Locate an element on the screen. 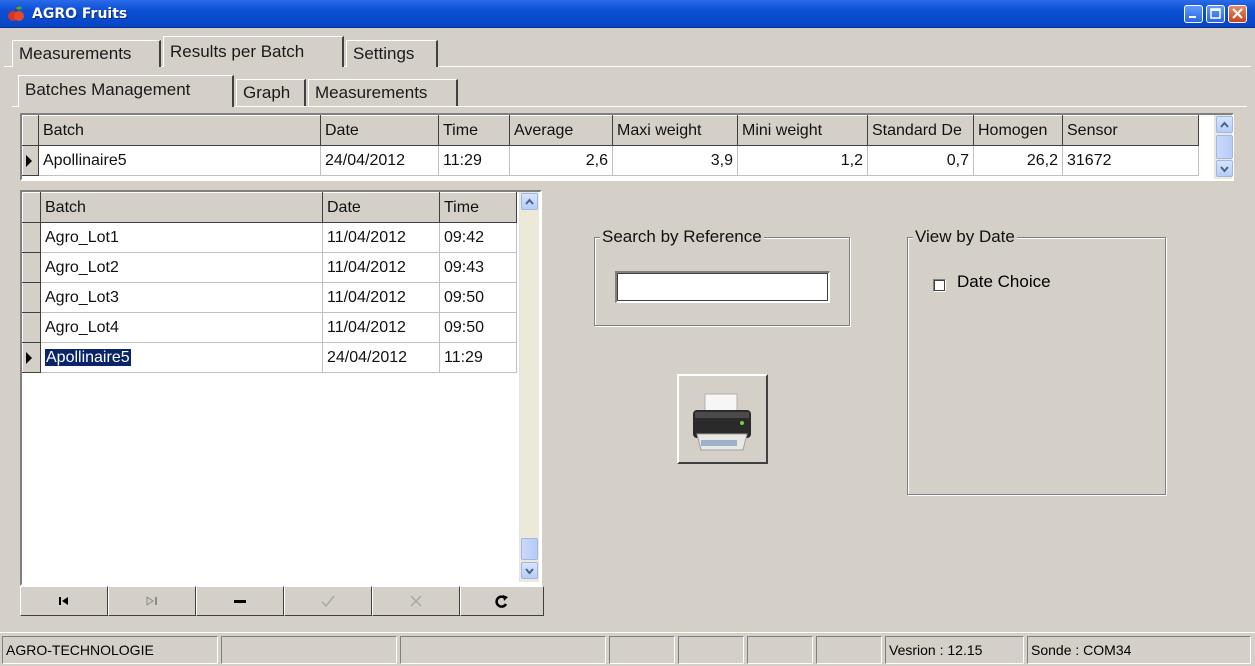 The image size is (1255, 666). tab-label: Graph is located at coordinates (267, 92).